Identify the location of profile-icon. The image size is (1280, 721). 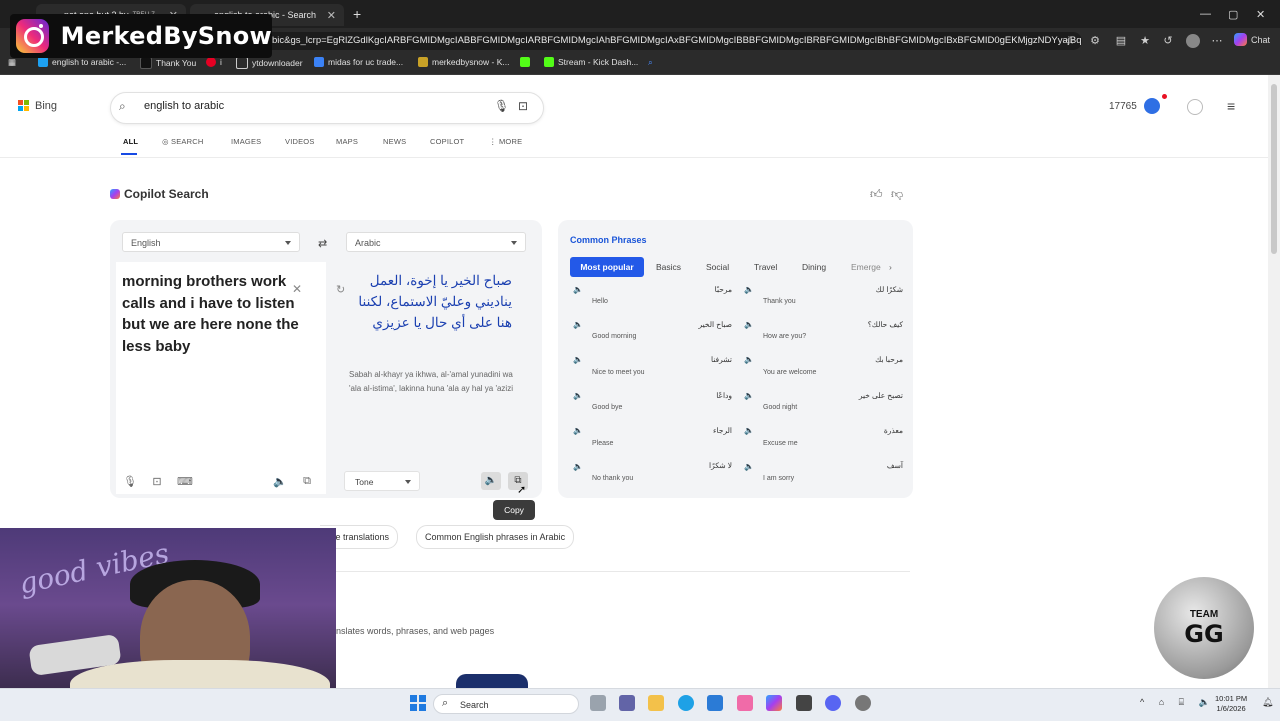
(1193, 41).